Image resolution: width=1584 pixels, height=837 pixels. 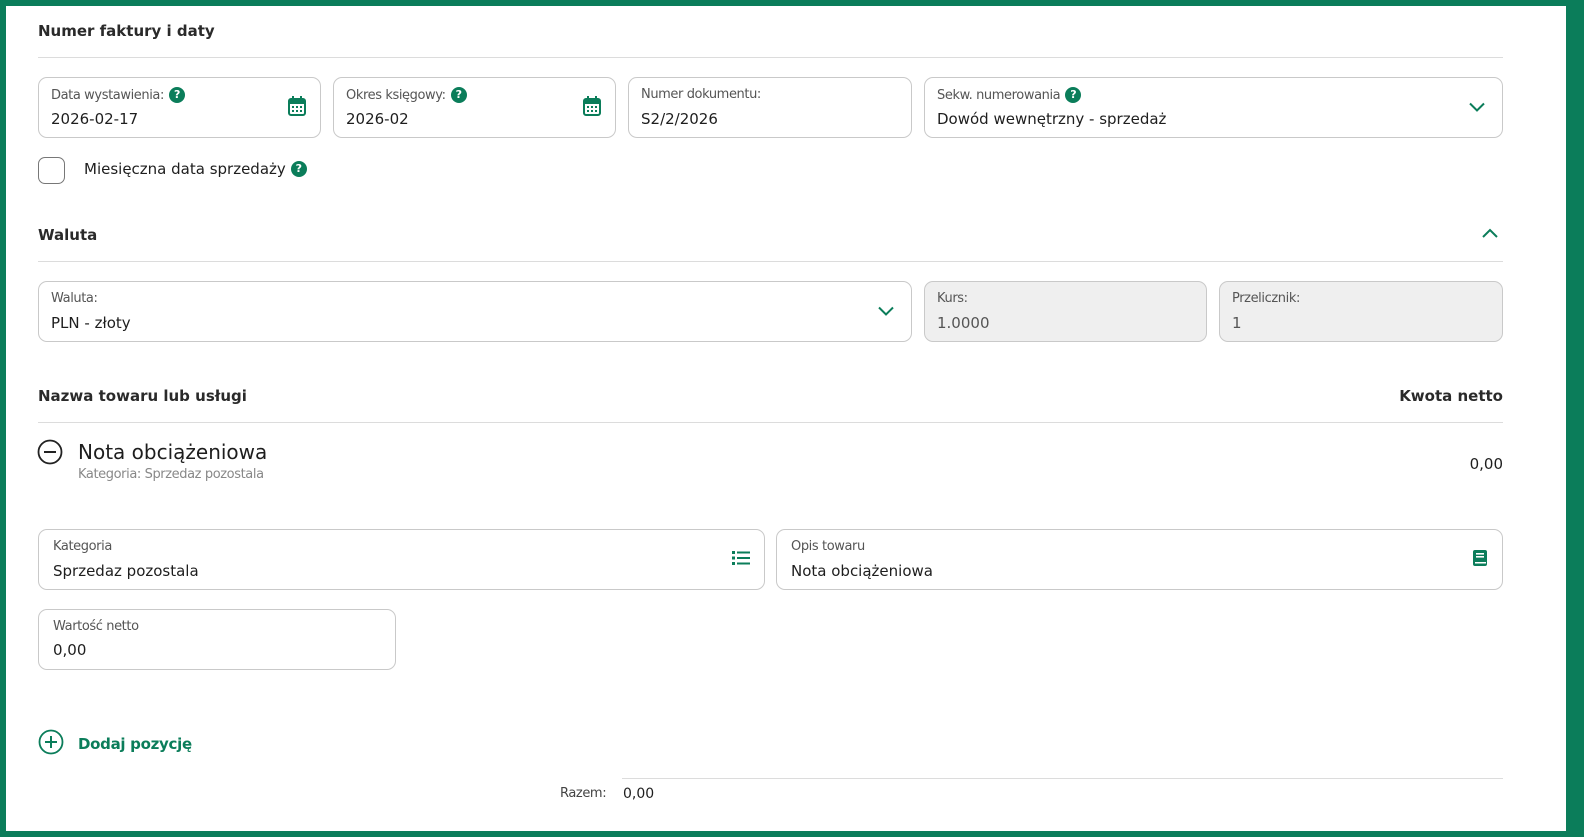 What do you see at coordinates (999, 95) in the screenshot?
I see `numbering-sequence-label: Sekw. numerowania` at bounding box center [999, 95].